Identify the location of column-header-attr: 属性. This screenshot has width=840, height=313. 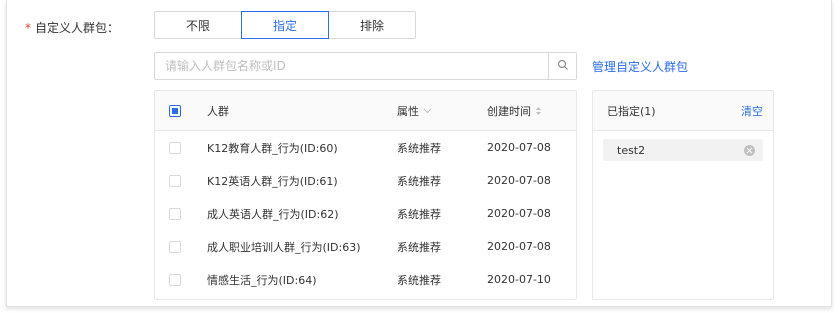
(414, 110).